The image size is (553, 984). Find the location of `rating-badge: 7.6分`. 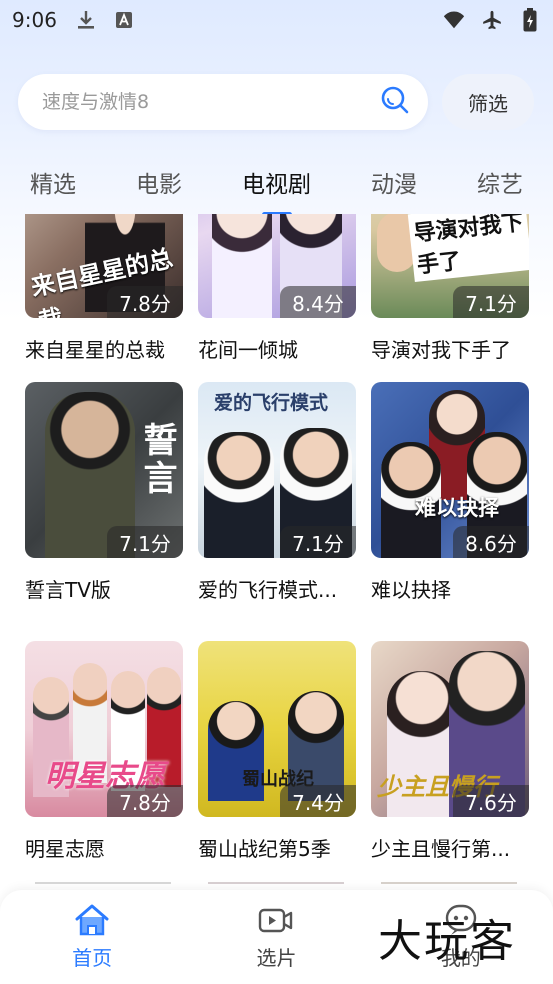

rating-badge: 7.6分 is located at coordinates (491, 801).